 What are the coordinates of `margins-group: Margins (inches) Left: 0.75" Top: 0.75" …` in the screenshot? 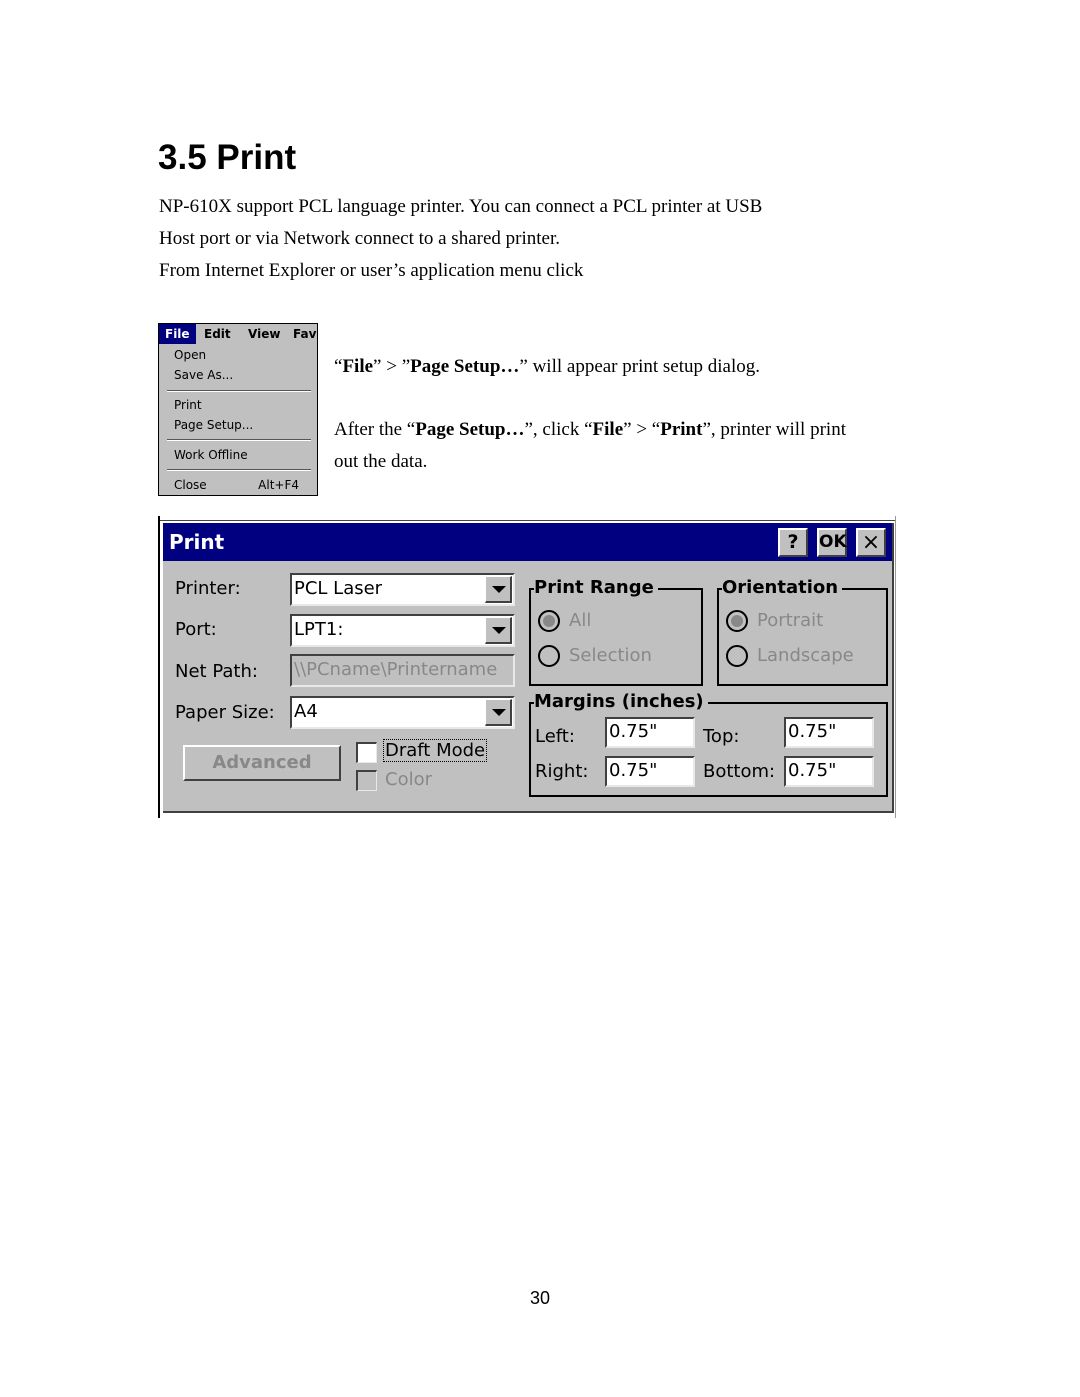 It's located at (708, 744).